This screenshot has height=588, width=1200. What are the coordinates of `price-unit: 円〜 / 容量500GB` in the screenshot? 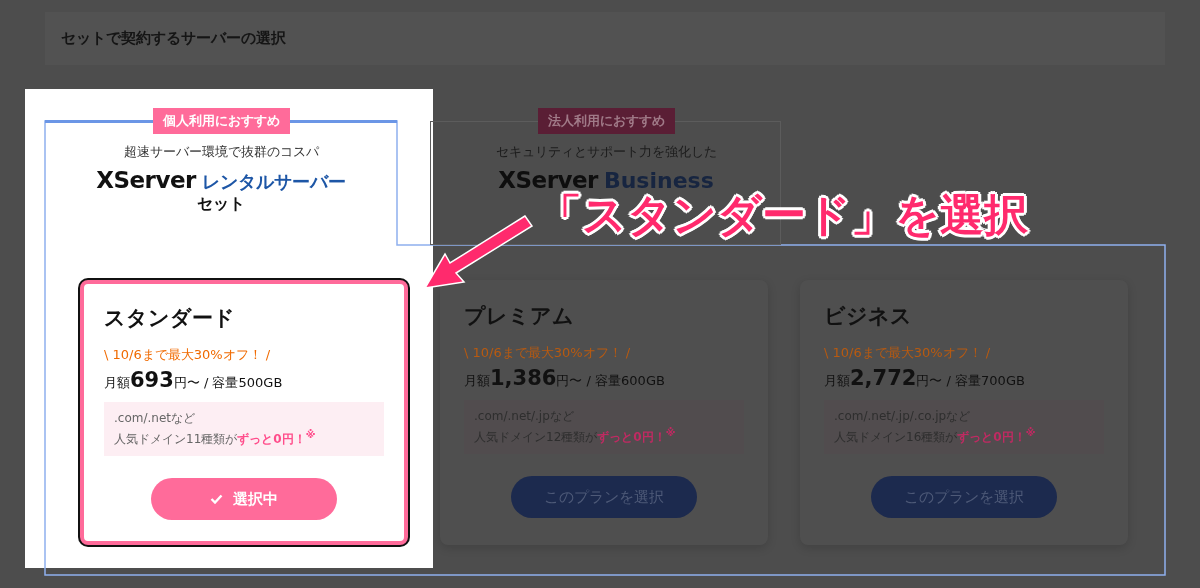 It's located at (228, 383).